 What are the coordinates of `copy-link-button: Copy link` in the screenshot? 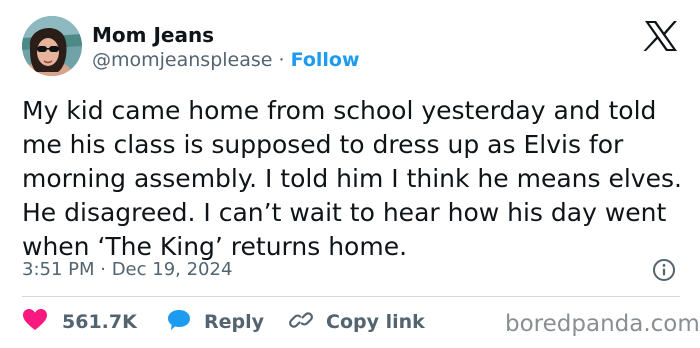 It's located at (356, 322).